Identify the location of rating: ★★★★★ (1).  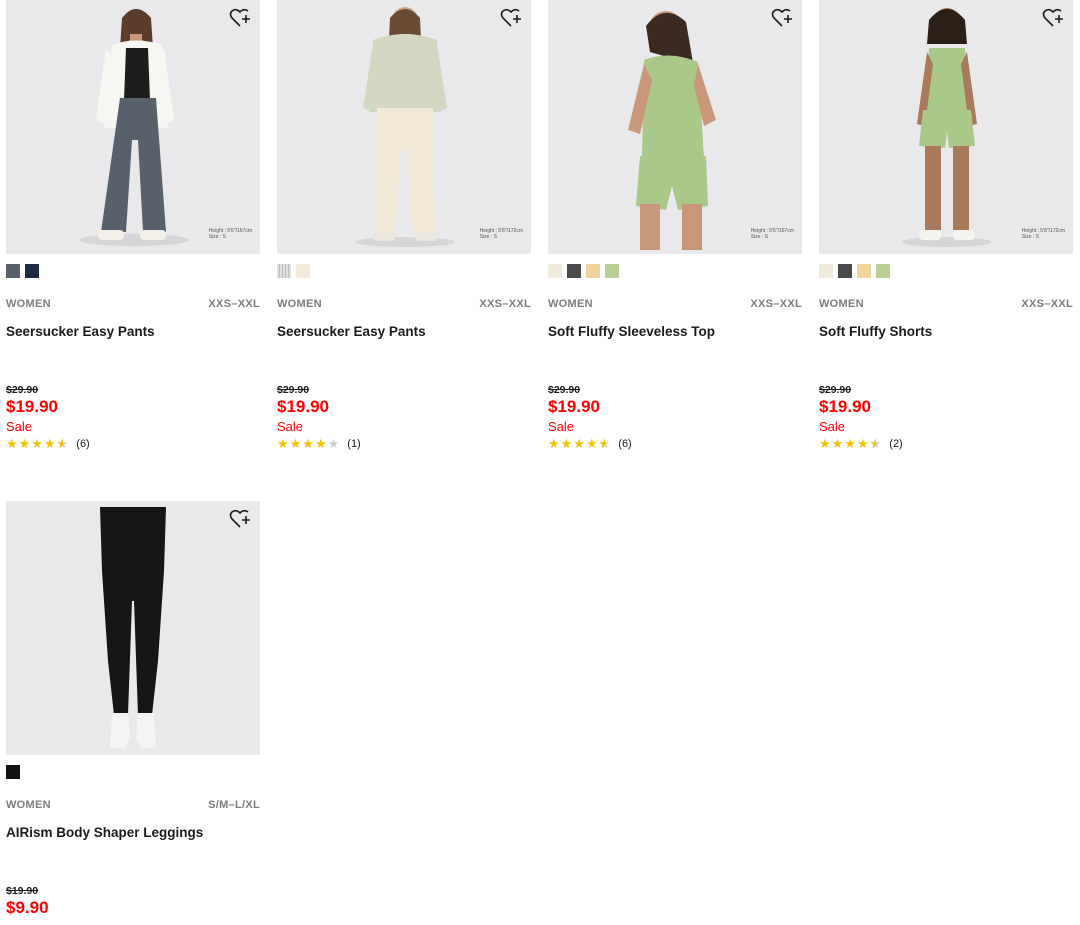
(404, 444).